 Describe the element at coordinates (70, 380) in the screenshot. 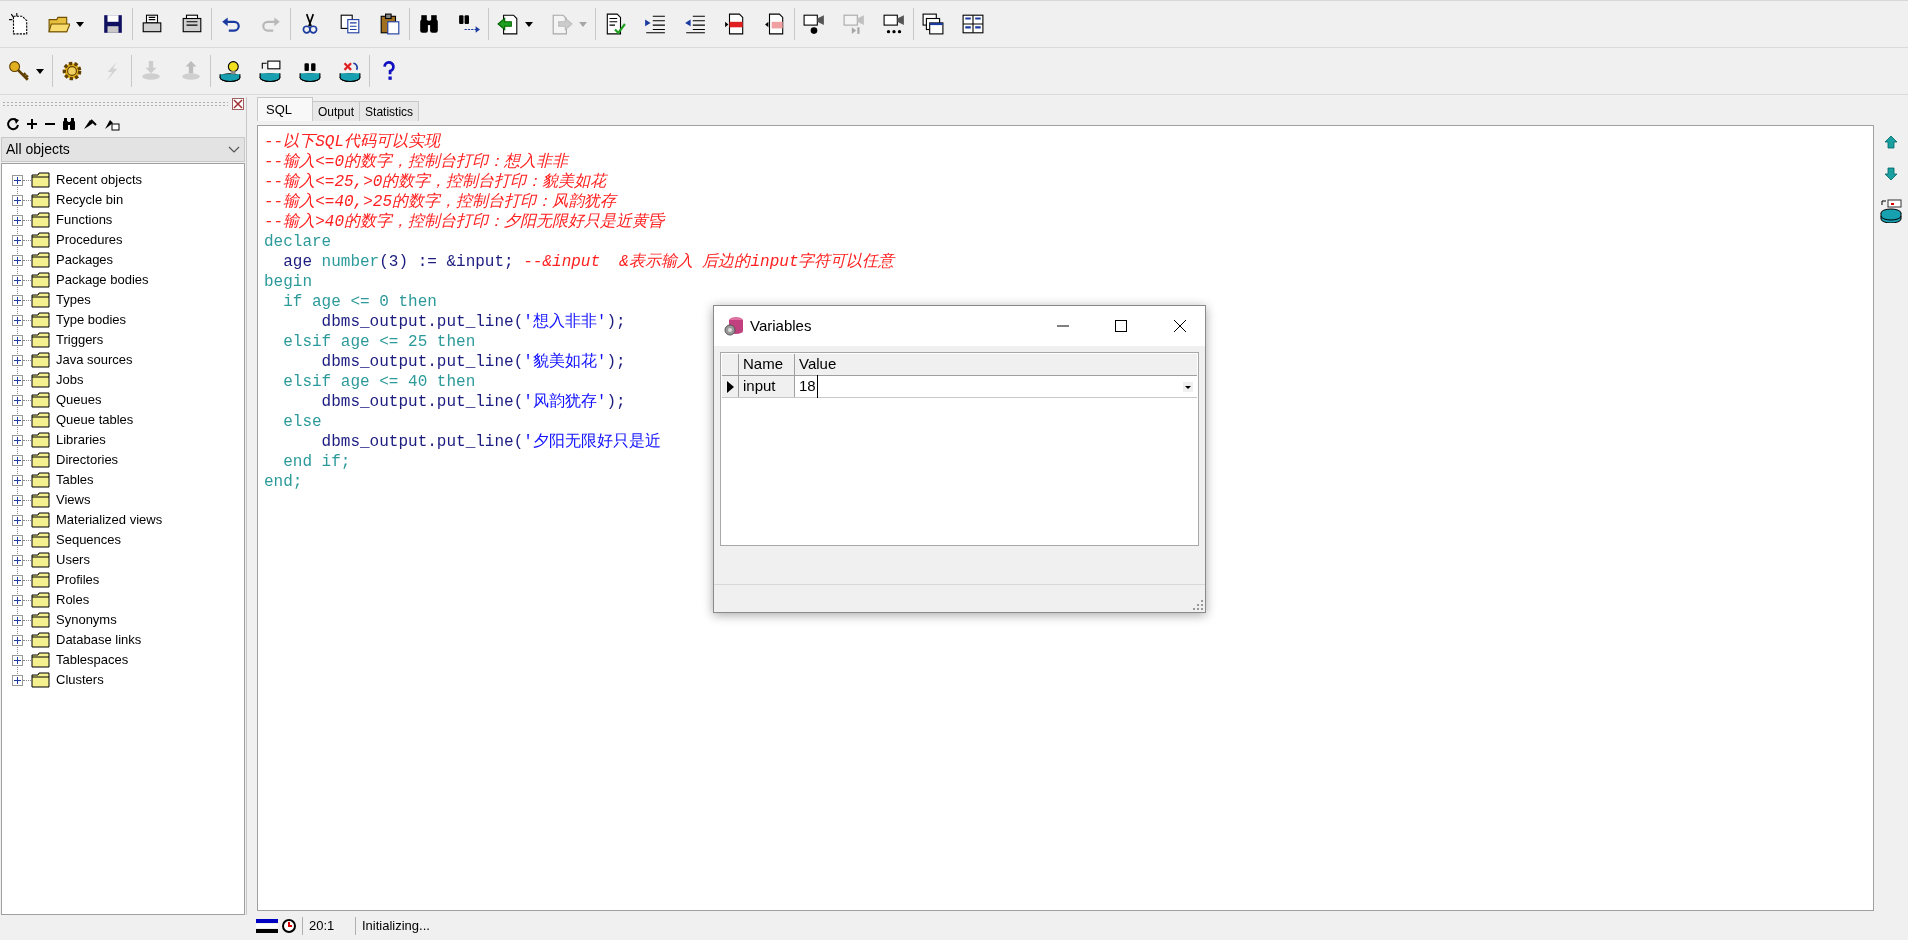

I see `tree-item: Jobs` at that location.